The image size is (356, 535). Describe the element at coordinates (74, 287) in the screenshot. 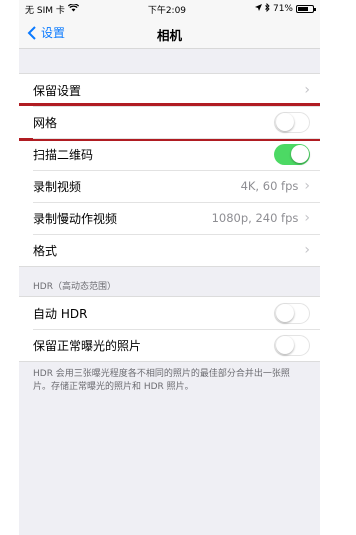

I see `hdr-section-header: HDR（高动态范围）` at that location.